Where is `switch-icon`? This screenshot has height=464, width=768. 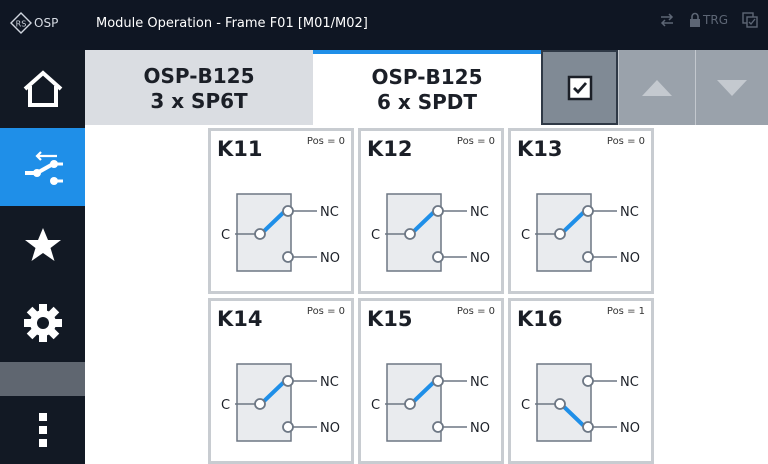 switch-icon is located at coordinates (43, 168).